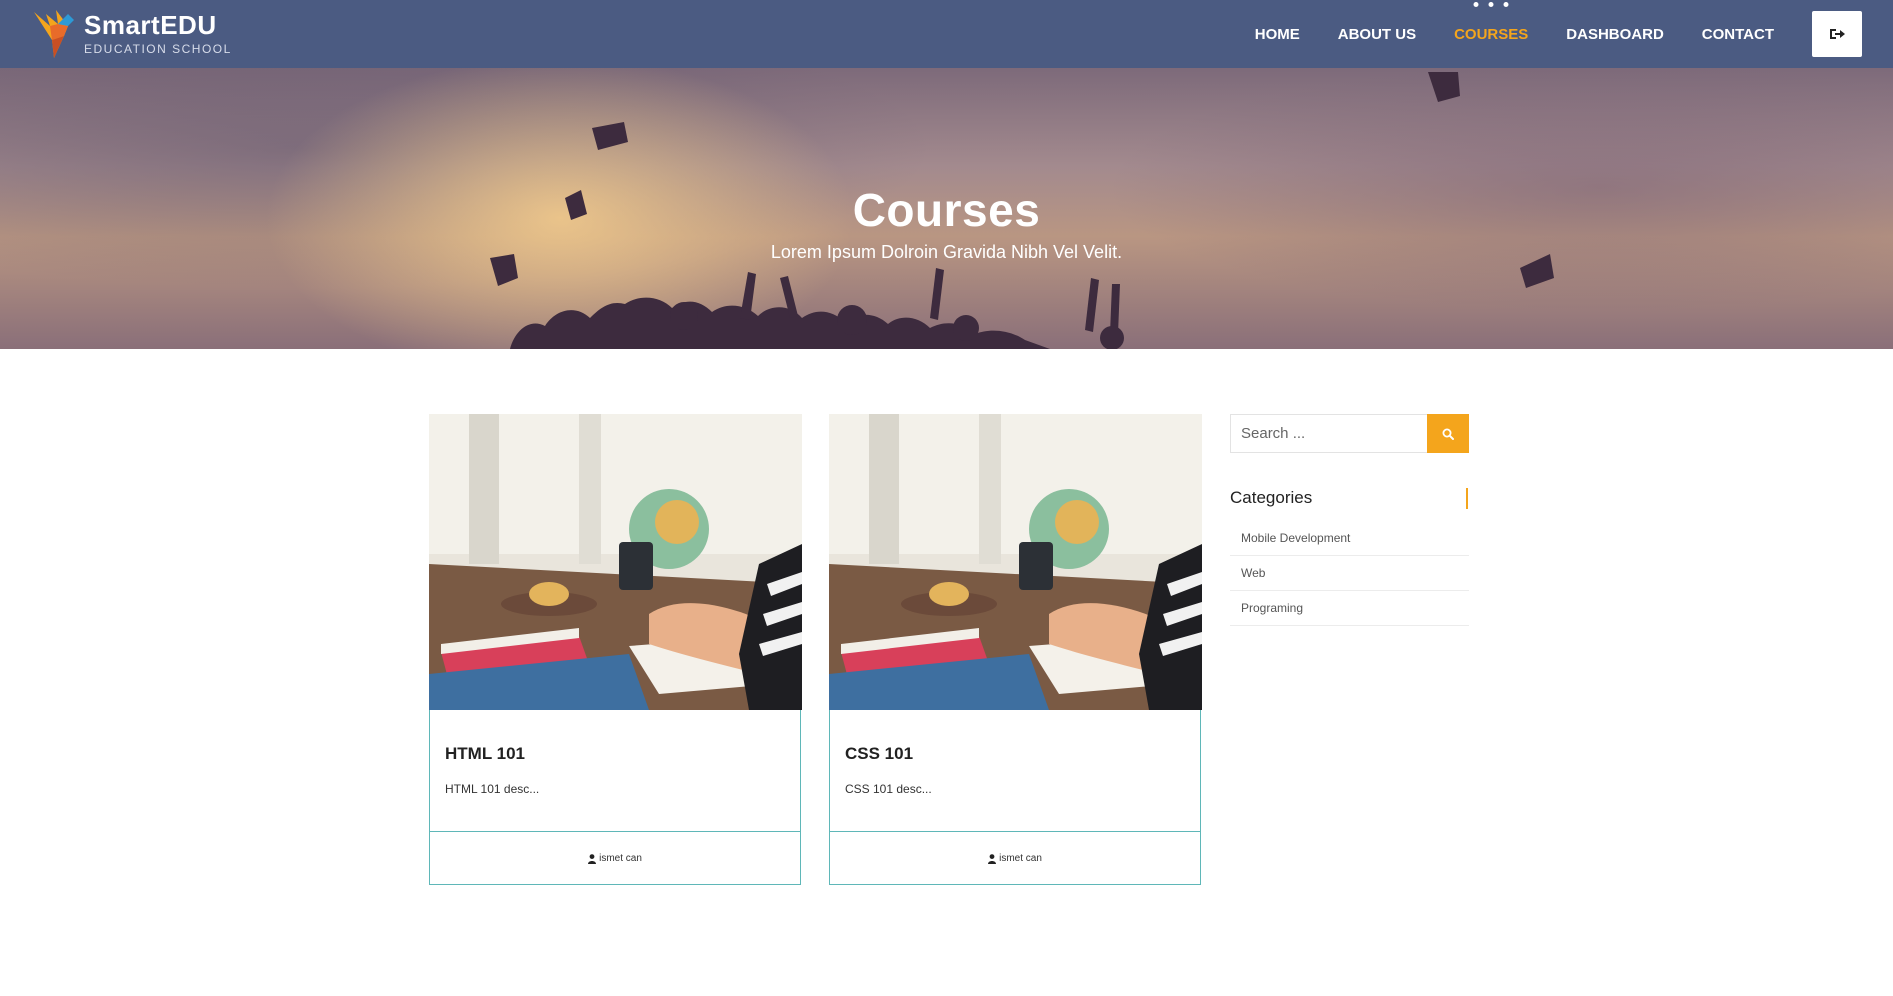 This screenshot has width=1893, height=996. What do you see at coordinates (1467, 498) in the screenshot?
I see `categories-accent-bar` at bounding box center [1467, 498].